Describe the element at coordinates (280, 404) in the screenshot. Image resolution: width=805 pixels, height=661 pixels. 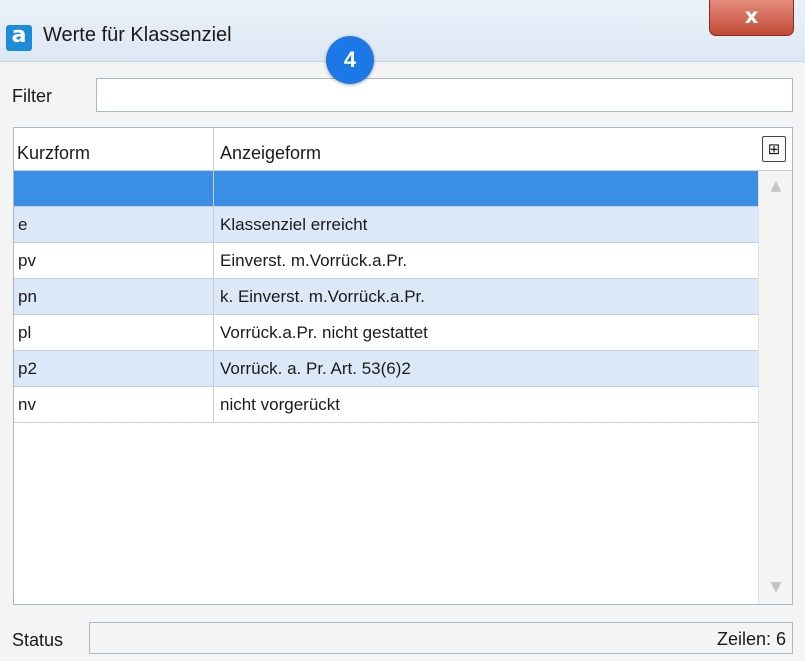
I see `cell-anzeigeform: nicht vorgerückt` at that location.